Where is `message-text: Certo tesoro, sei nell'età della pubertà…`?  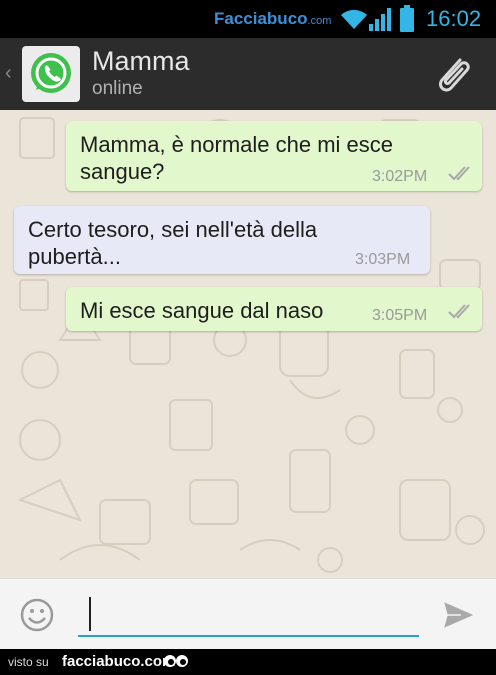 message-text: Certo tesoro, sei nell'età della pubertà… is located at coordinates (172, 243).